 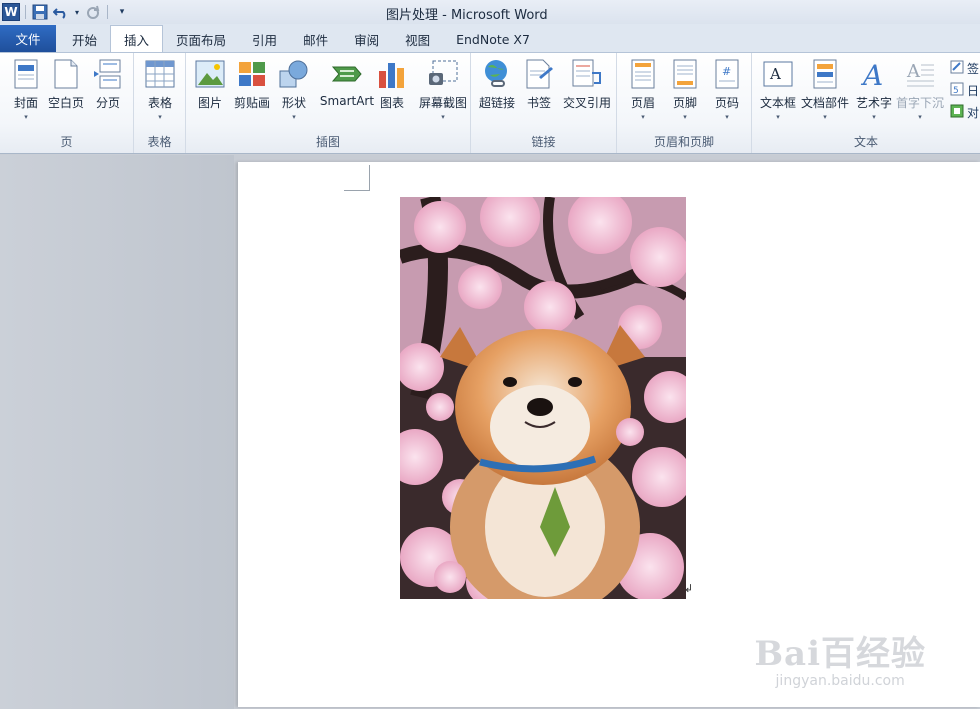 I want to click on screenshot-button: 屏幕截图 ▾, so click(x=443, y=90).